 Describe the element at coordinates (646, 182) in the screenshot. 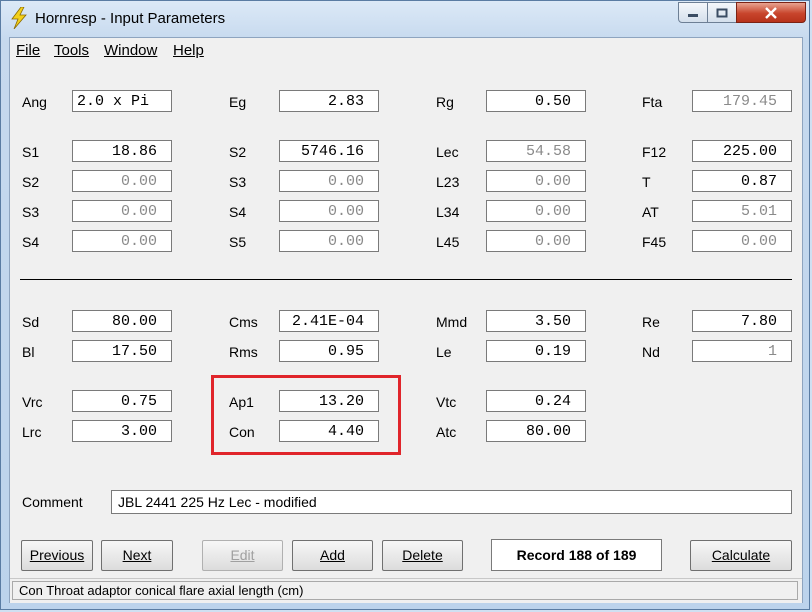

I see `label-t-11: T` at that location.